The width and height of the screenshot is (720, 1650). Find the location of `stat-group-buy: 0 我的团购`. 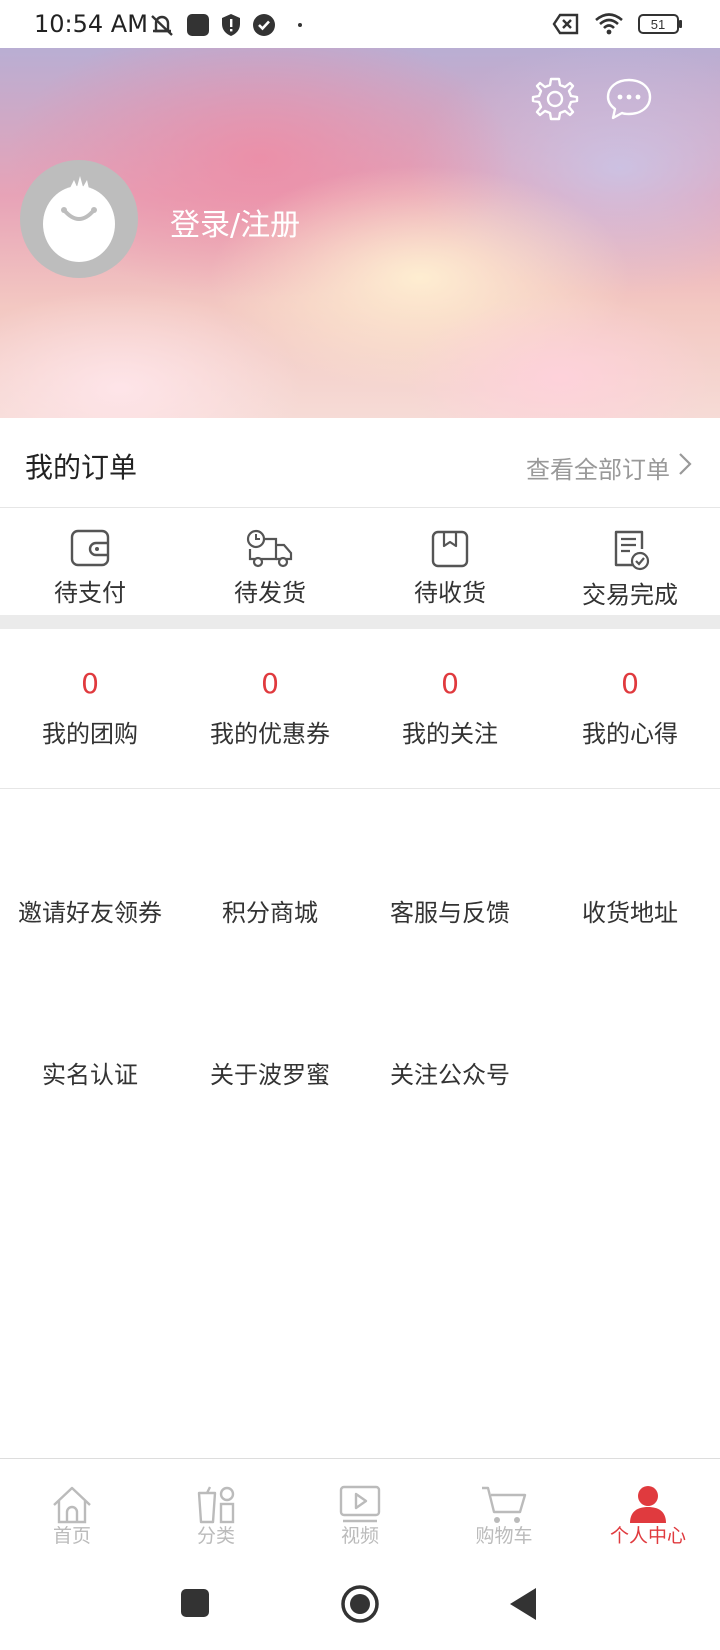

stat-group-buy: 0 我的团购 is located at coordinates (90, 708).